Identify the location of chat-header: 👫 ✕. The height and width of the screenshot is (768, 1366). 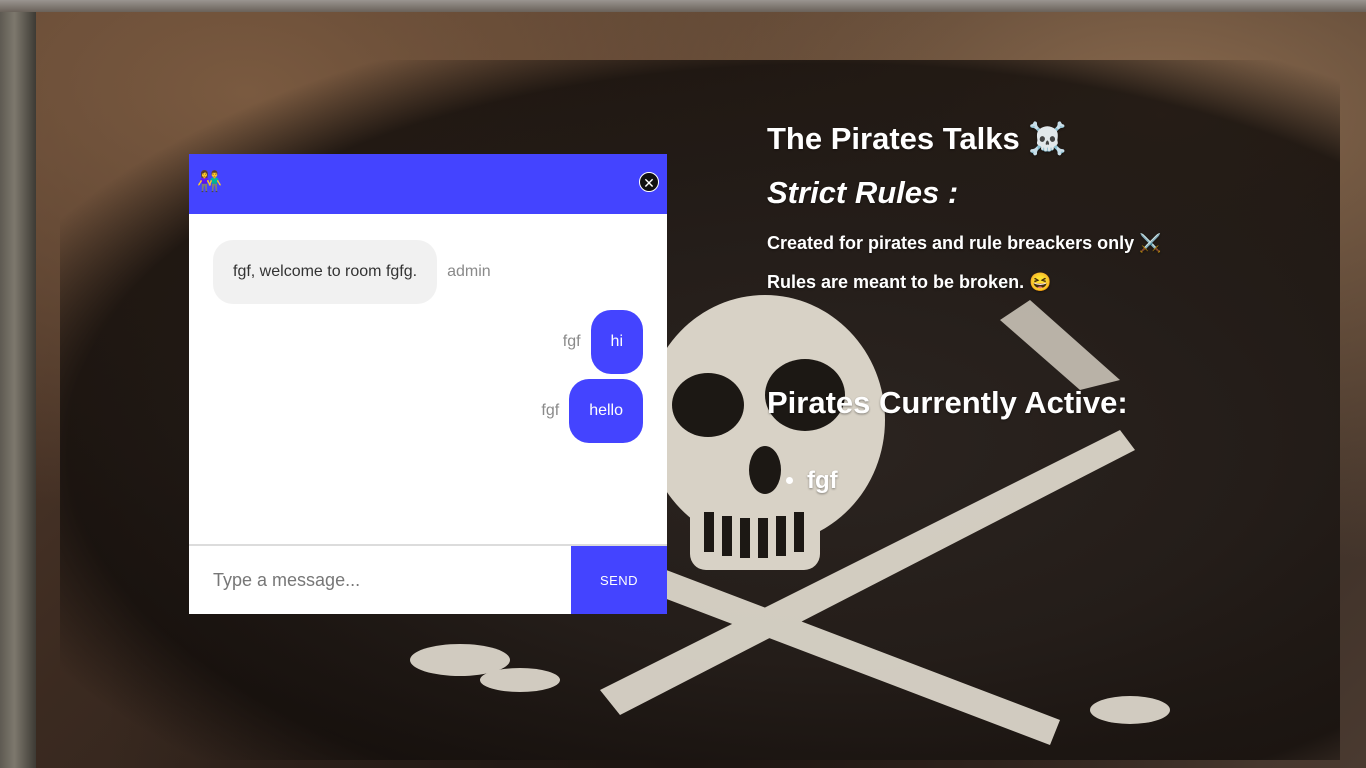
(428, 184).